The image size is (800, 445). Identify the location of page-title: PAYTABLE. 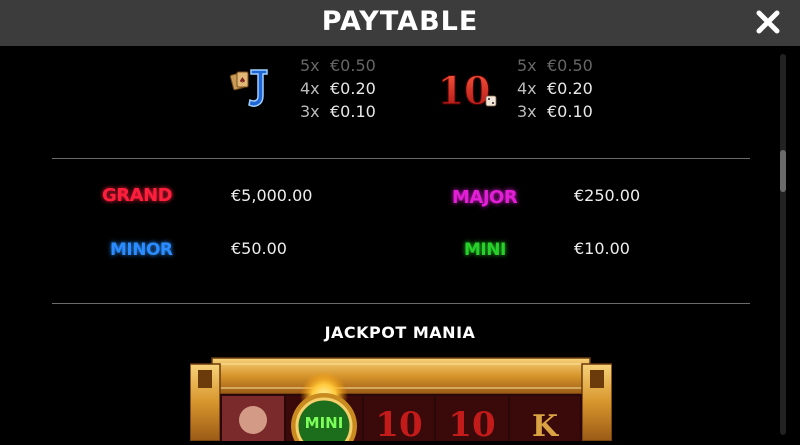
(400, 21).